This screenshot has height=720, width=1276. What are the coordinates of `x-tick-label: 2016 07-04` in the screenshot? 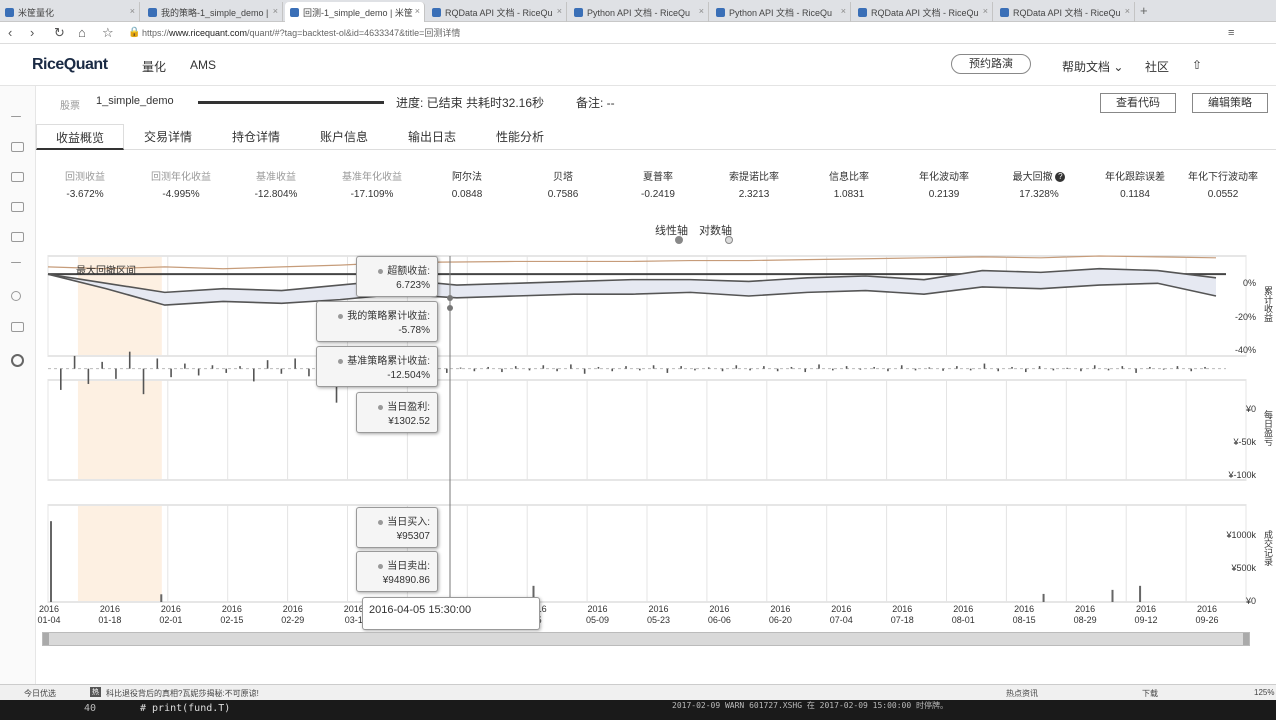 It's located at (841, 615).